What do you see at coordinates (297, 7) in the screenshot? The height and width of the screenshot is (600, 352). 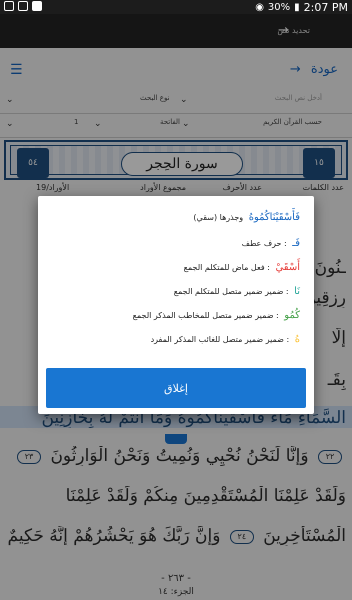 I see `battery-icon: ▮` at bounding box center [297, 7].